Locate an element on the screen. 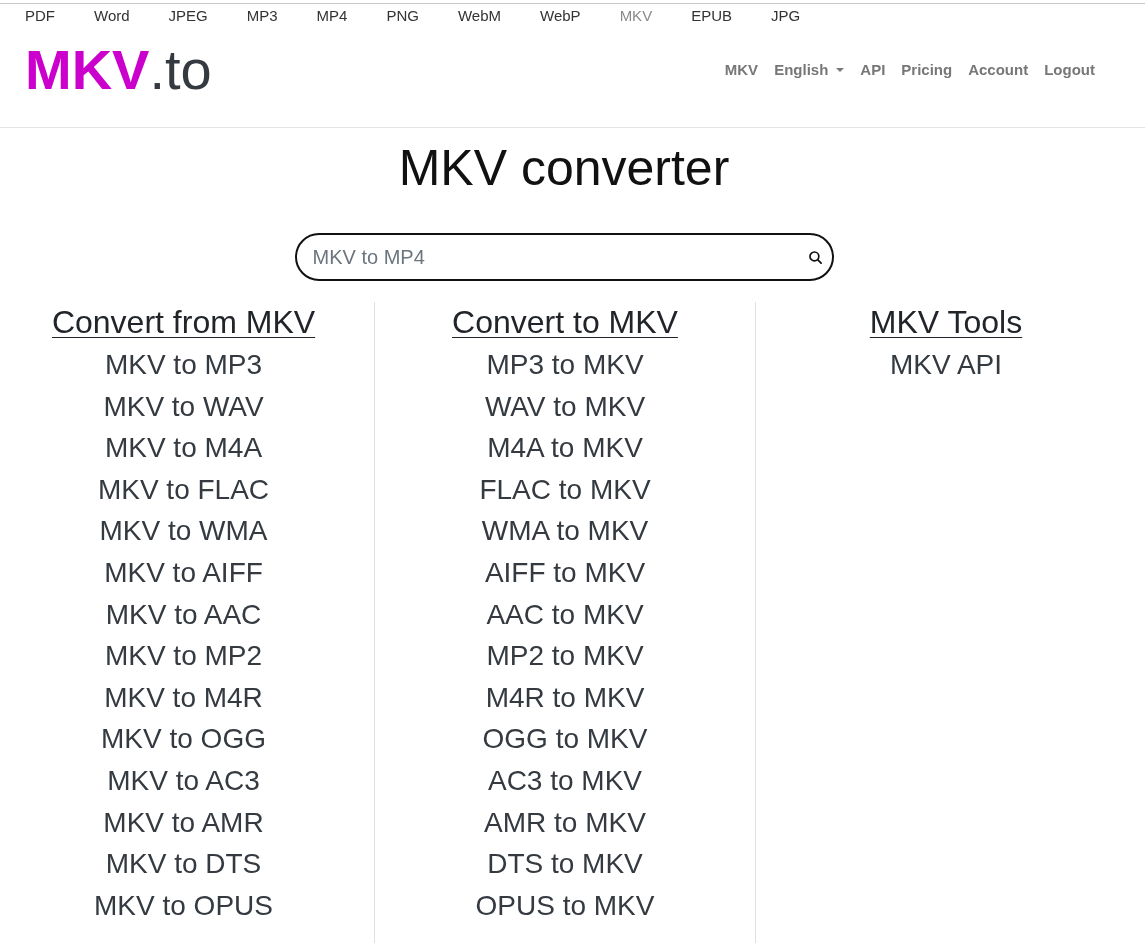 This screenshot has width=1145, height=943. converter-link: DTS to MKV is located at coordinates (565, 864).